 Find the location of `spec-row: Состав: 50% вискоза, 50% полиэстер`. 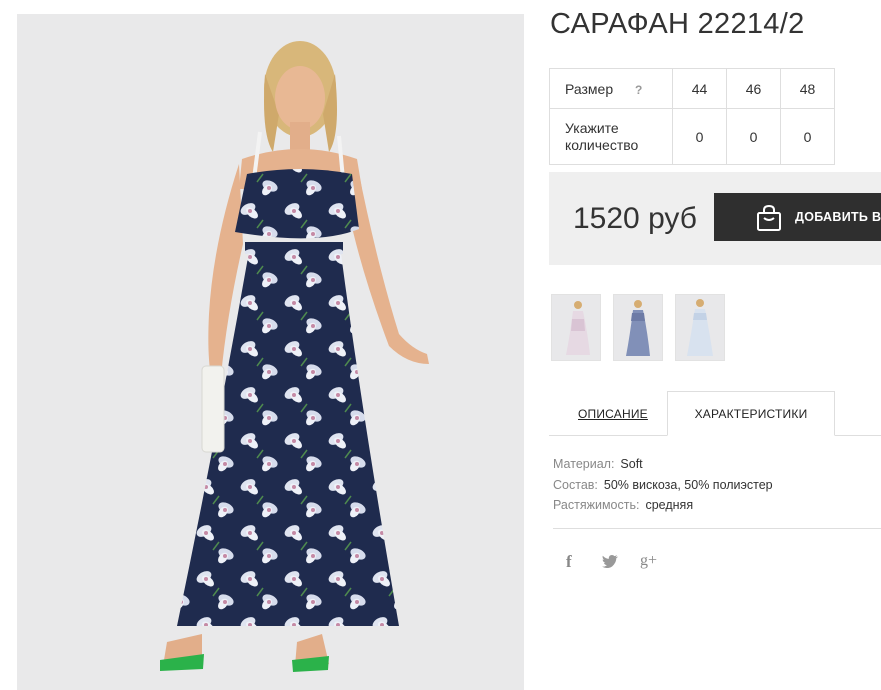

spec-row: Состав: 50% вискоза, 50% полиэстер is located at coordinates (663, 485).